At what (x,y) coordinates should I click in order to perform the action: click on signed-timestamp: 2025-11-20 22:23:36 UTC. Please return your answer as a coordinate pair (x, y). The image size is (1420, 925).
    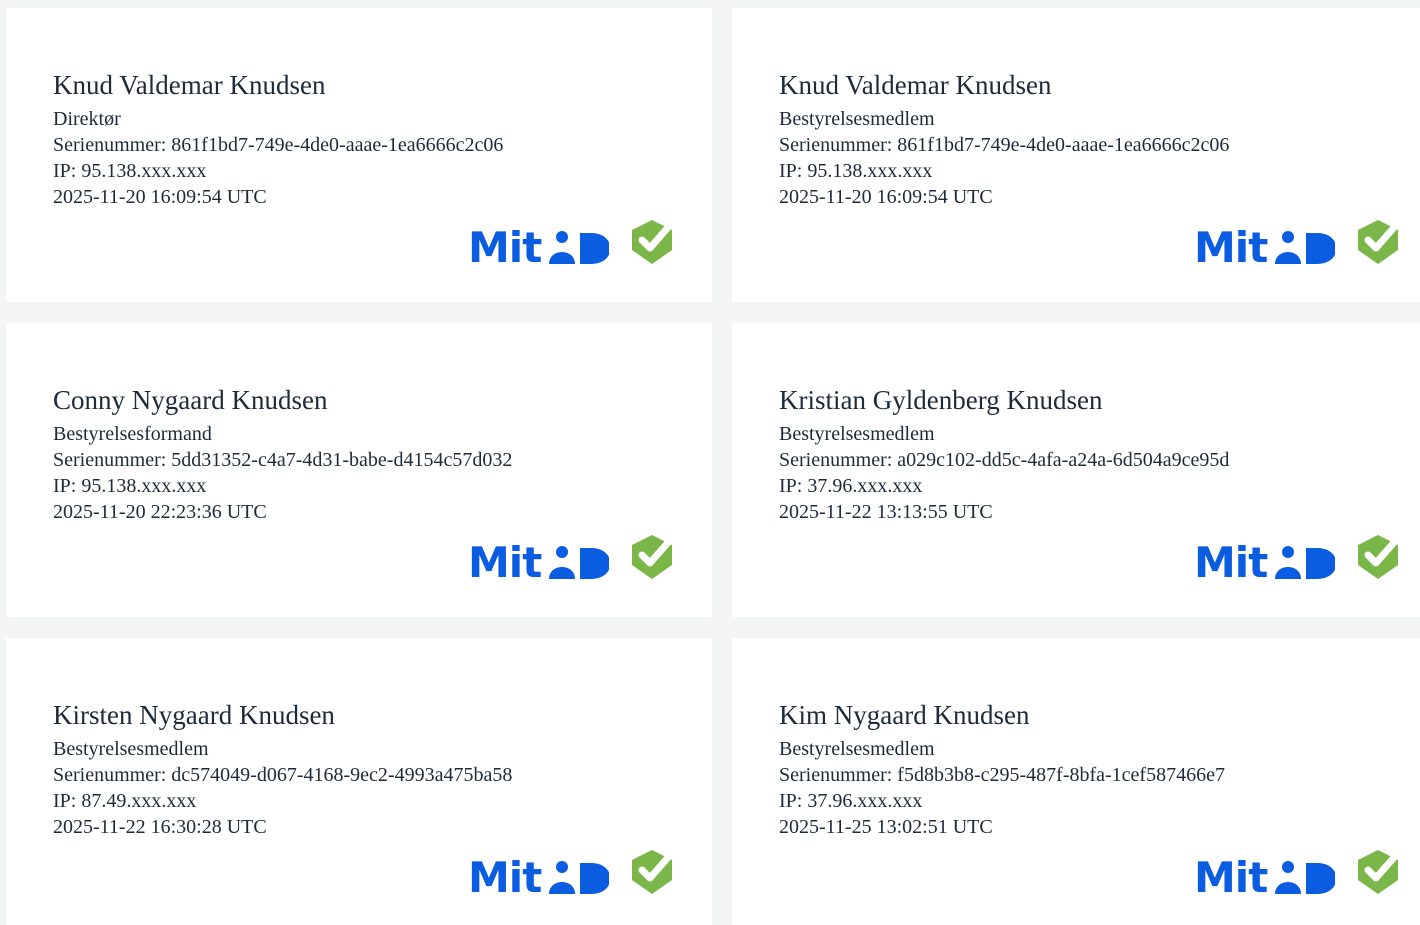
    Looking at the image, I should click on (160, 512).